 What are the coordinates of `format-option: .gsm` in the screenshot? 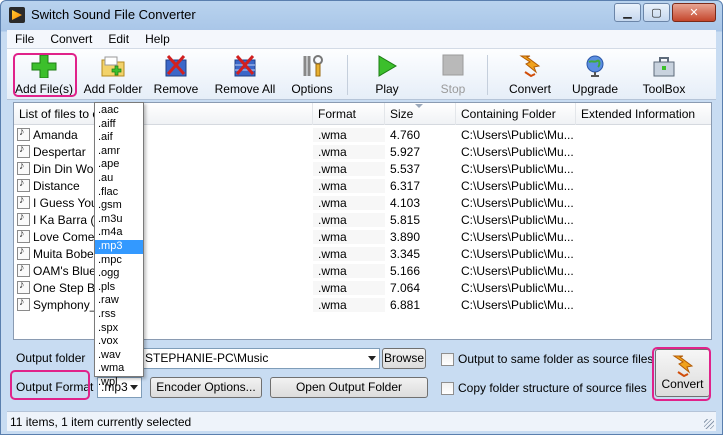 It's located at (119, 206).